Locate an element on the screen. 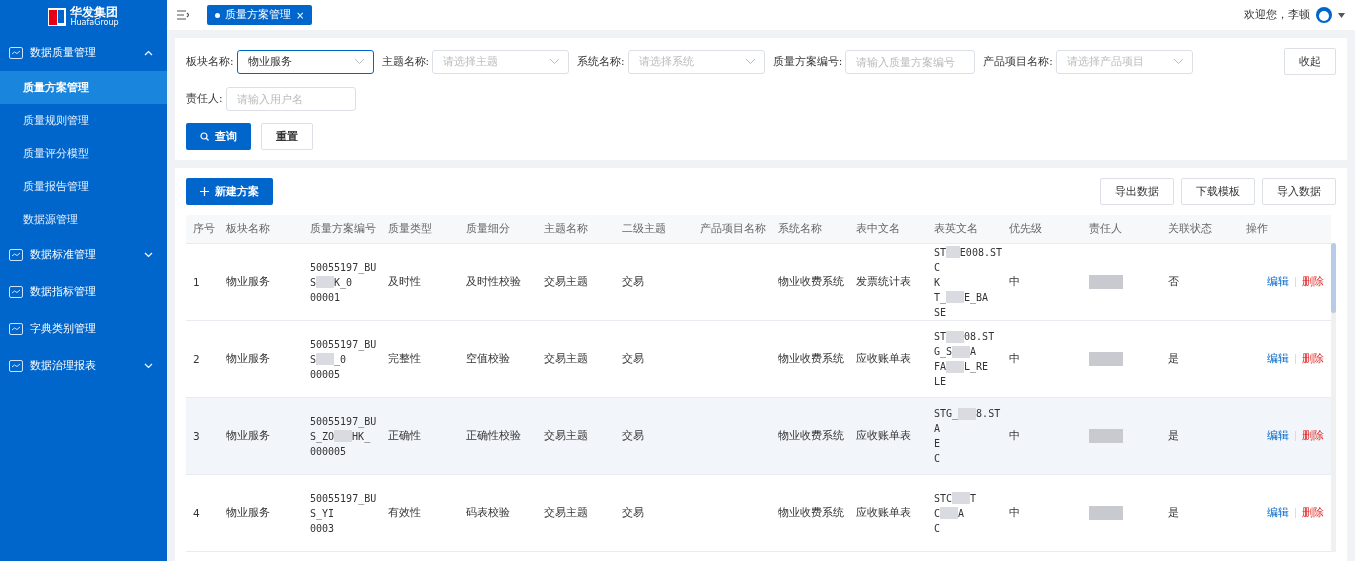 The width and height of the screenshot is (1355, 561). logo-name: 华发集团 is located at coordinates (94, 12).